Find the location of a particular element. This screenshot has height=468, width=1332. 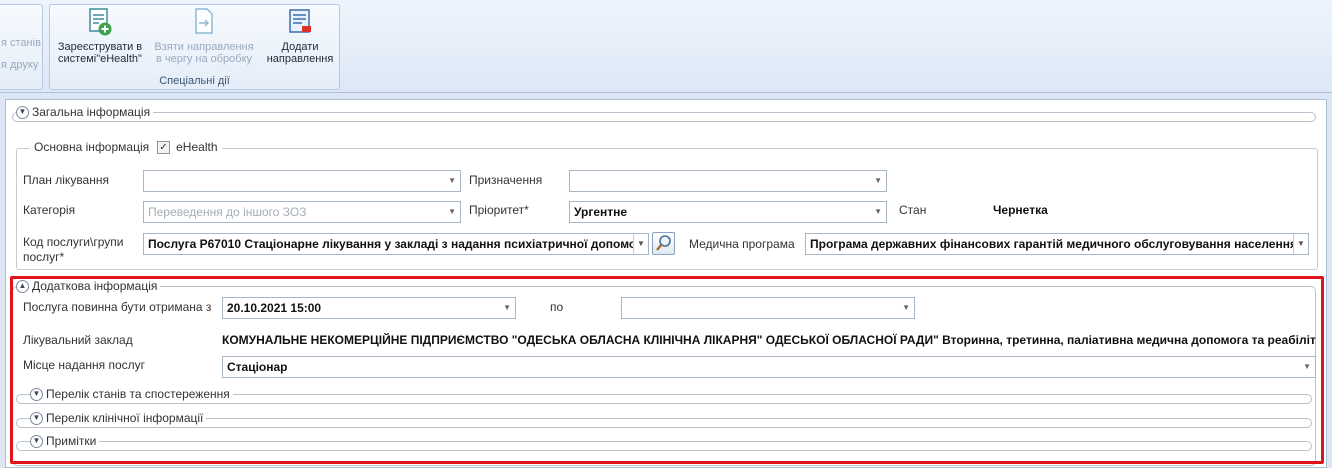

register-ehealth-button: Зареєструвати в системі"eHealth" is located at coordinates (100, 36).